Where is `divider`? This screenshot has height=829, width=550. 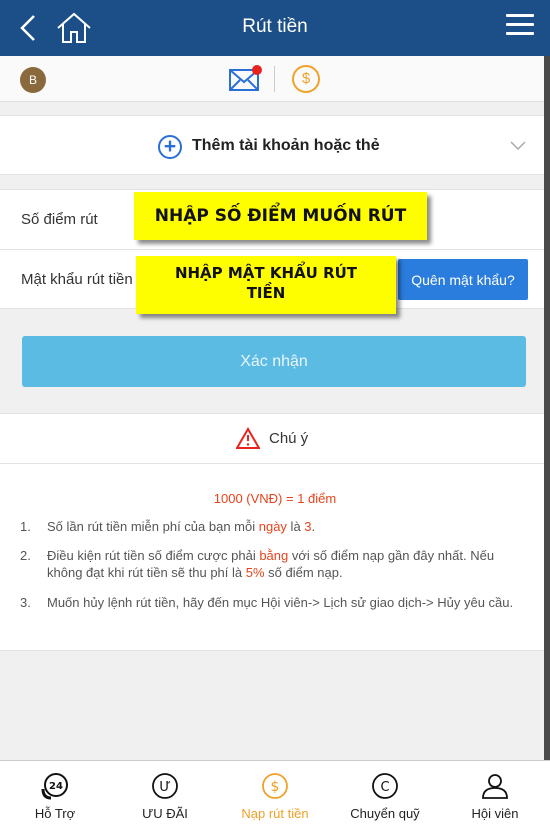 divider is located at coordinates (274, 79).